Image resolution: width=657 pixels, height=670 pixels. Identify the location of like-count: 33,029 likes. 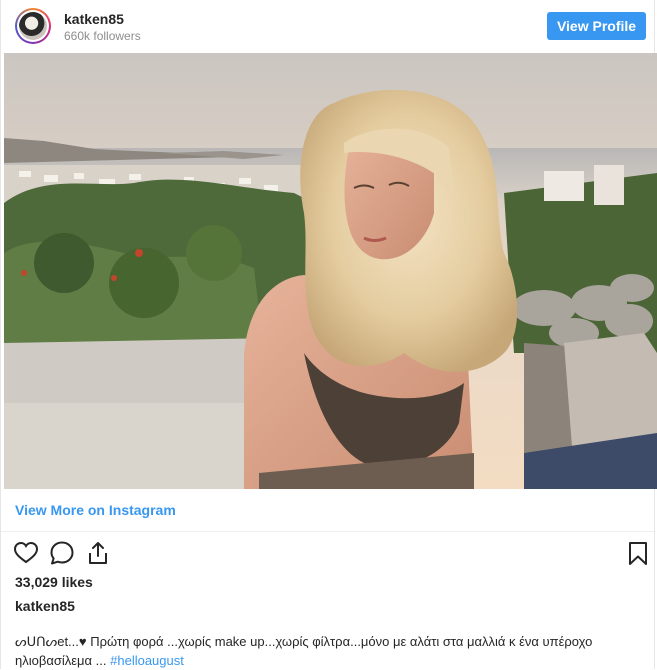
(54, 582).